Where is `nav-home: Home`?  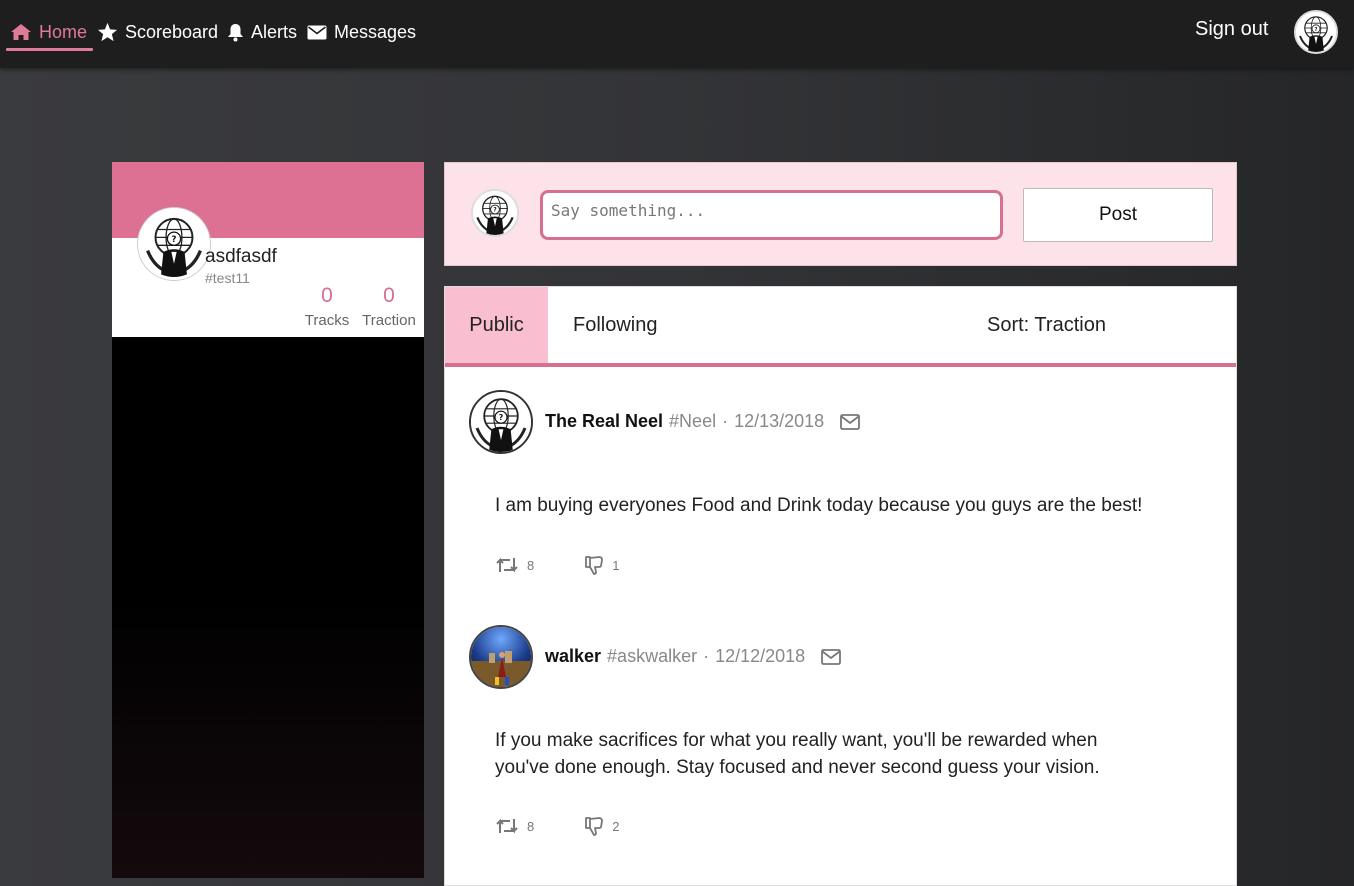
nav-home: Home is located at coordinates (49, 32).